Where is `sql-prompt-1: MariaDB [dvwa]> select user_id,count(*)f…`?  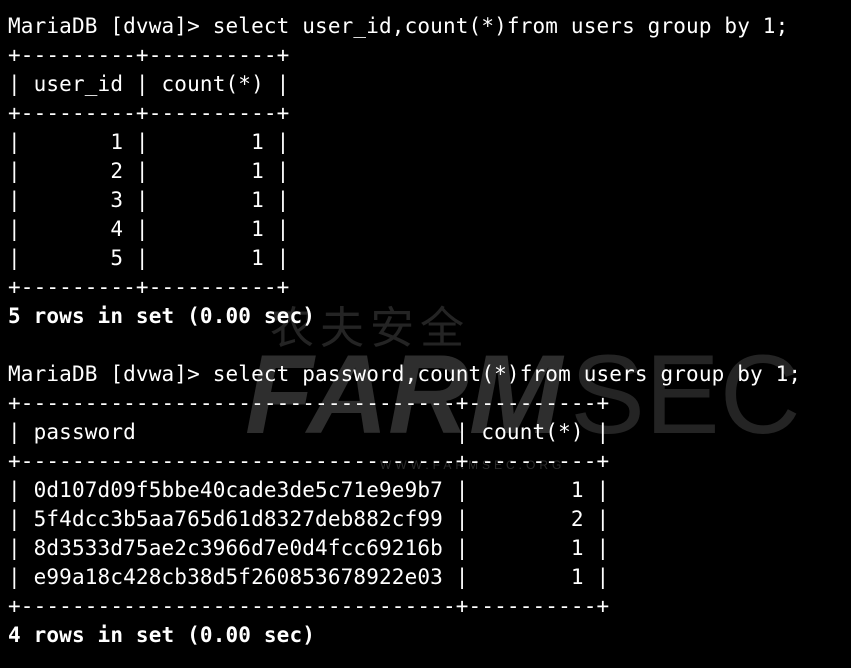 sql-prompt-1: MariaDB [dvwa]> select user_id,count(*)f… is located at coordinates (398, 26).